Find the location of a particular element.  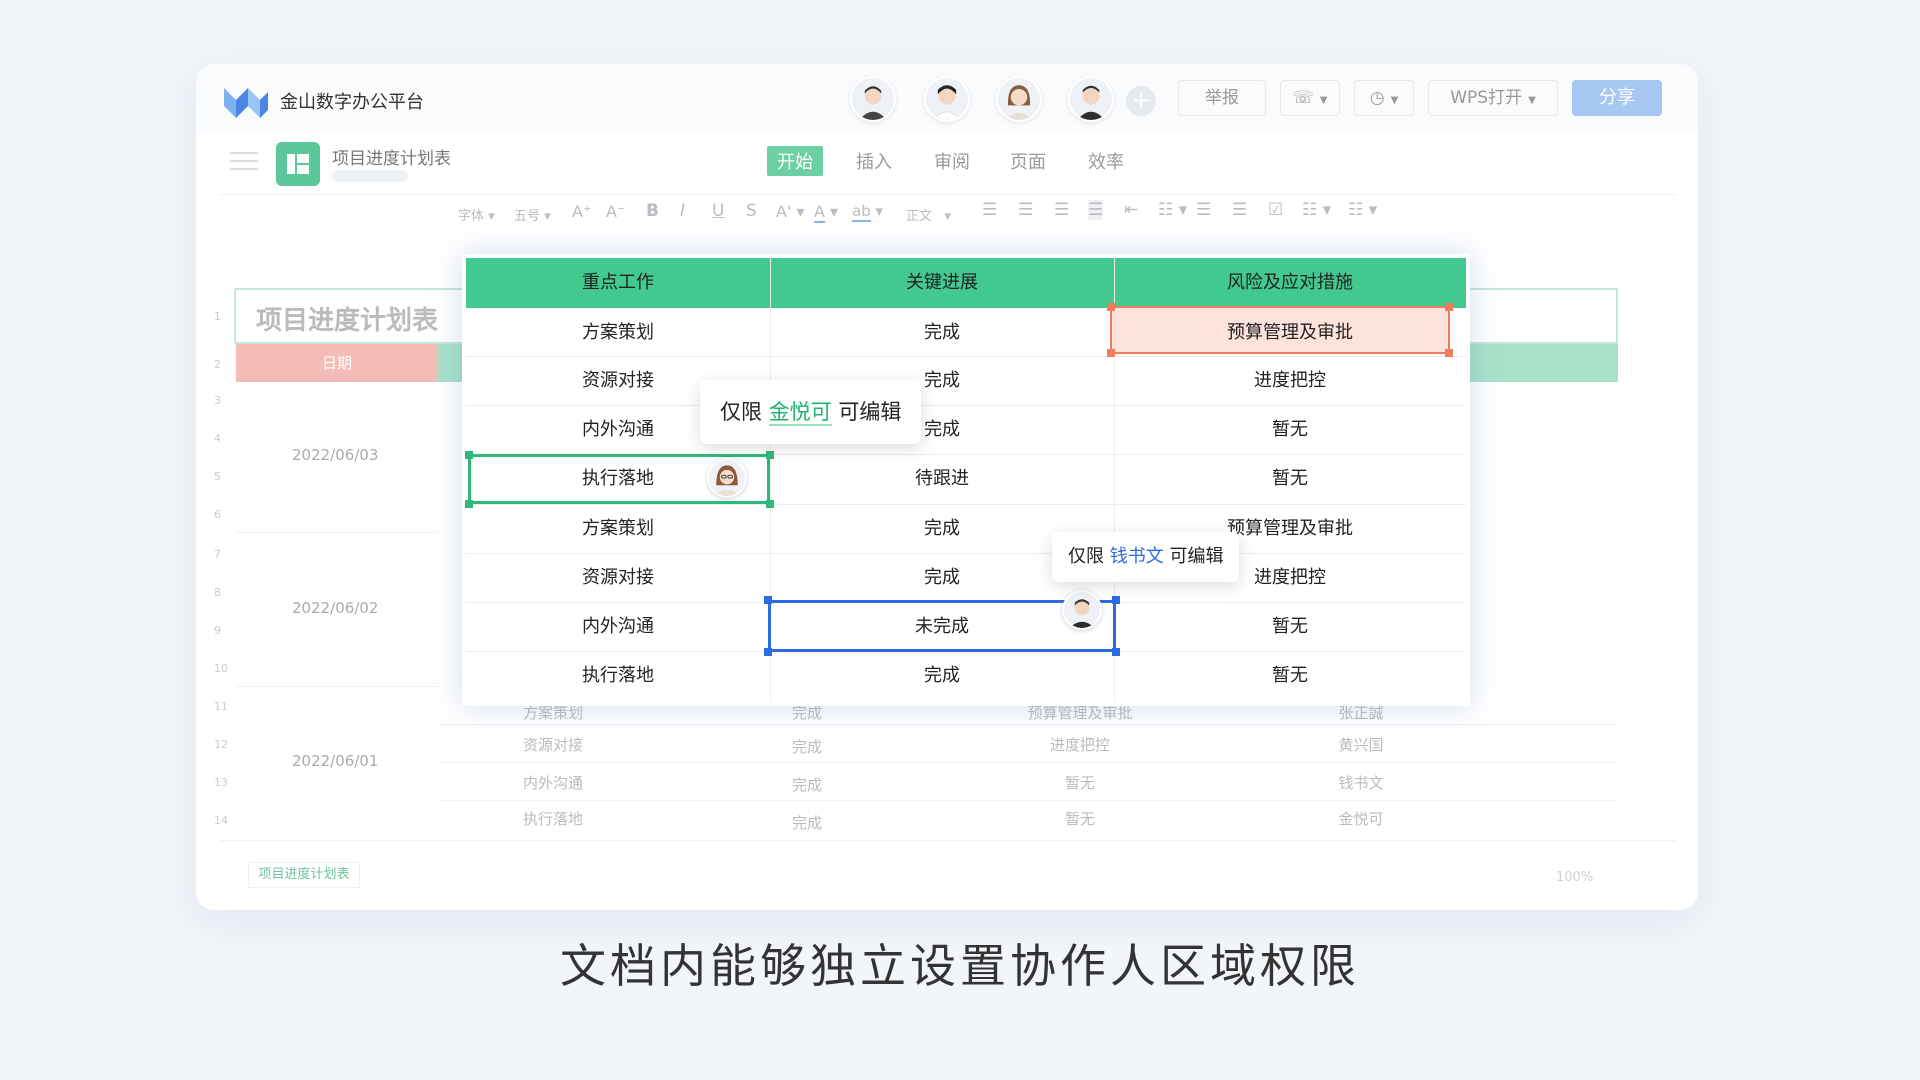

tab-page: 页面 is located at coordinates (1028, 161).